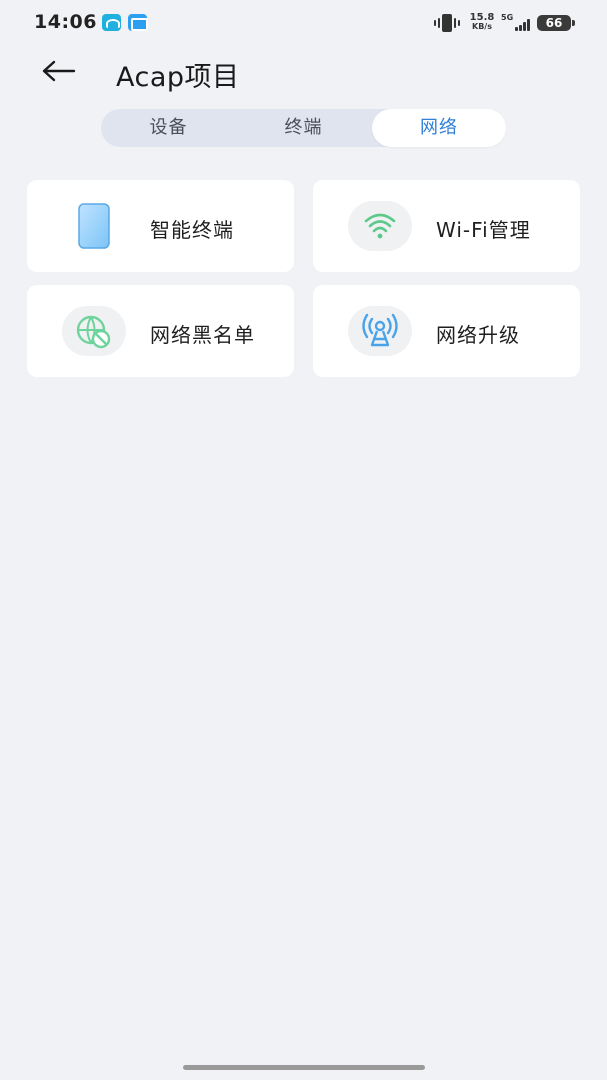 Image resolution: width=607 pixels, height=1080 pixels. Describe the element at coordinates (439, 128) in the screenshot. I see `tab-network: 网络` at that location.